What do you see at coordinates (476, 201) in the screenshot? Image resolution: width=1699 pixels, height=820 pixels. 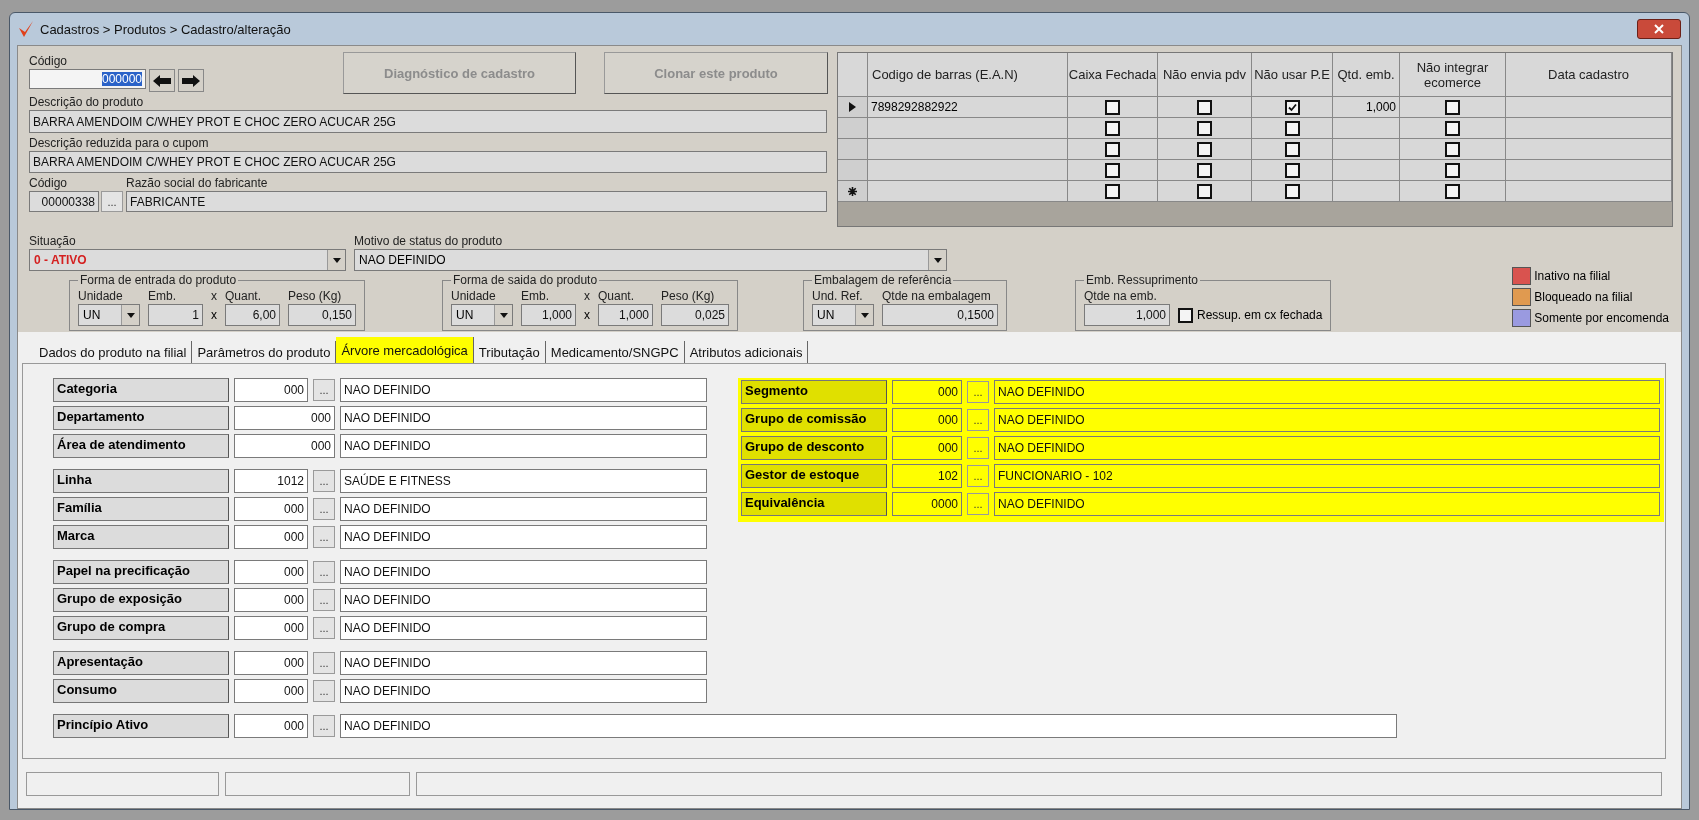 I see `manufacturer-name-field: FABRICANTE` at bounding box center [476, 201].